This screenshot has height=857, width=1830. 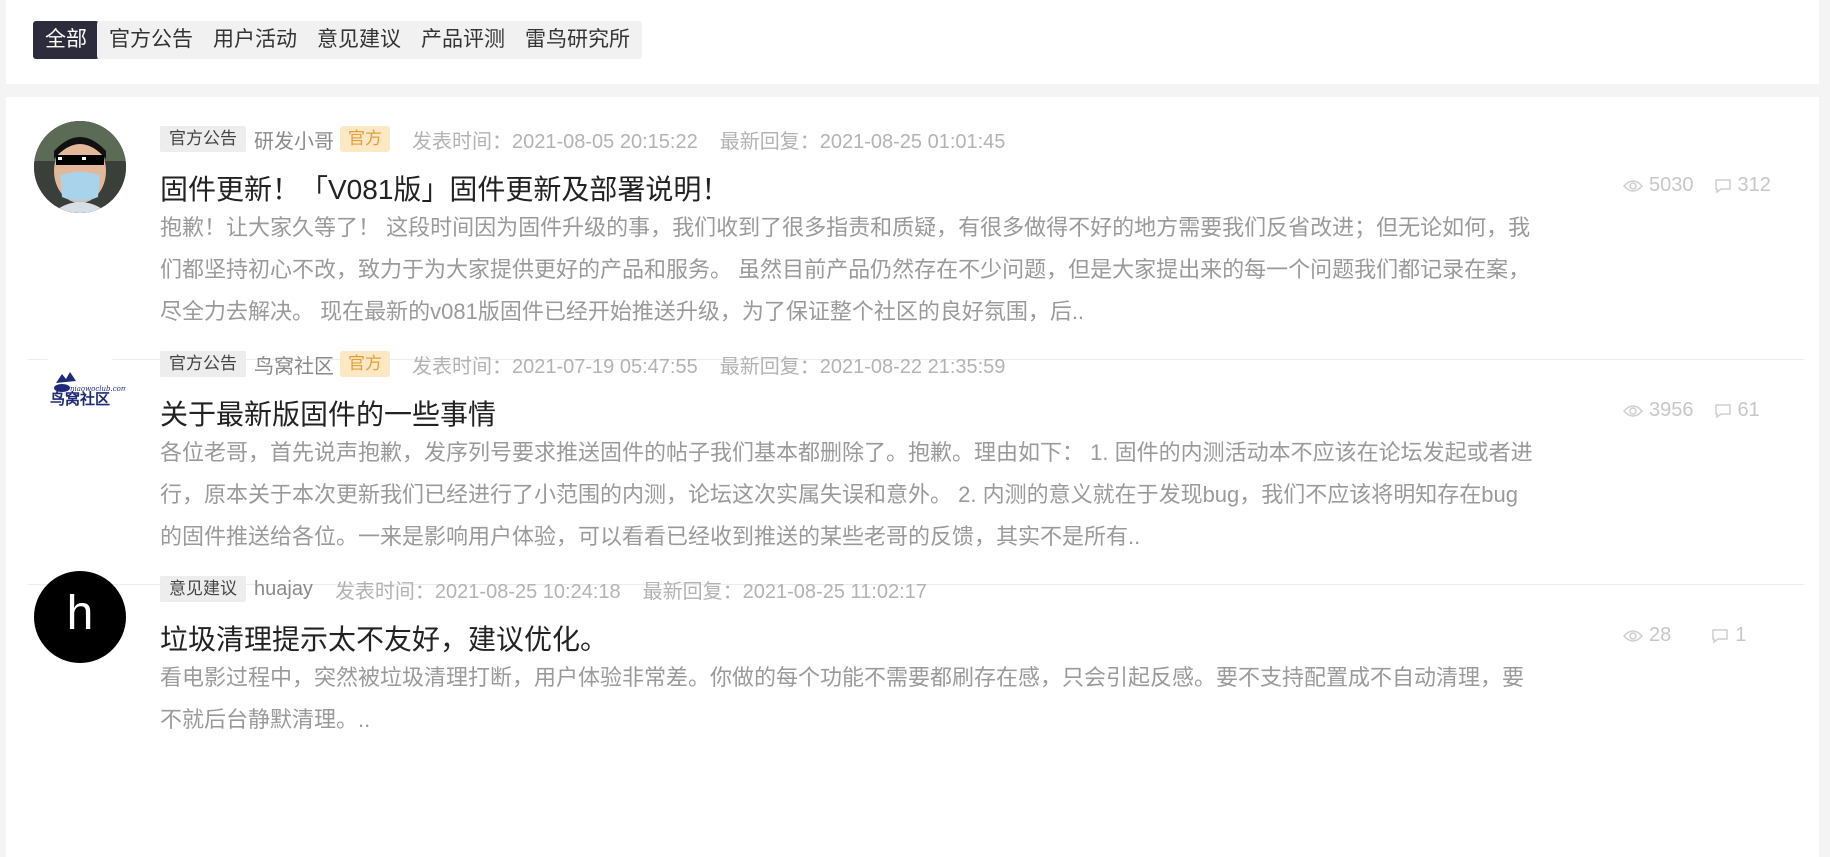 I want to click on post-stats: 3956 61, so click(x=1691, y=410).